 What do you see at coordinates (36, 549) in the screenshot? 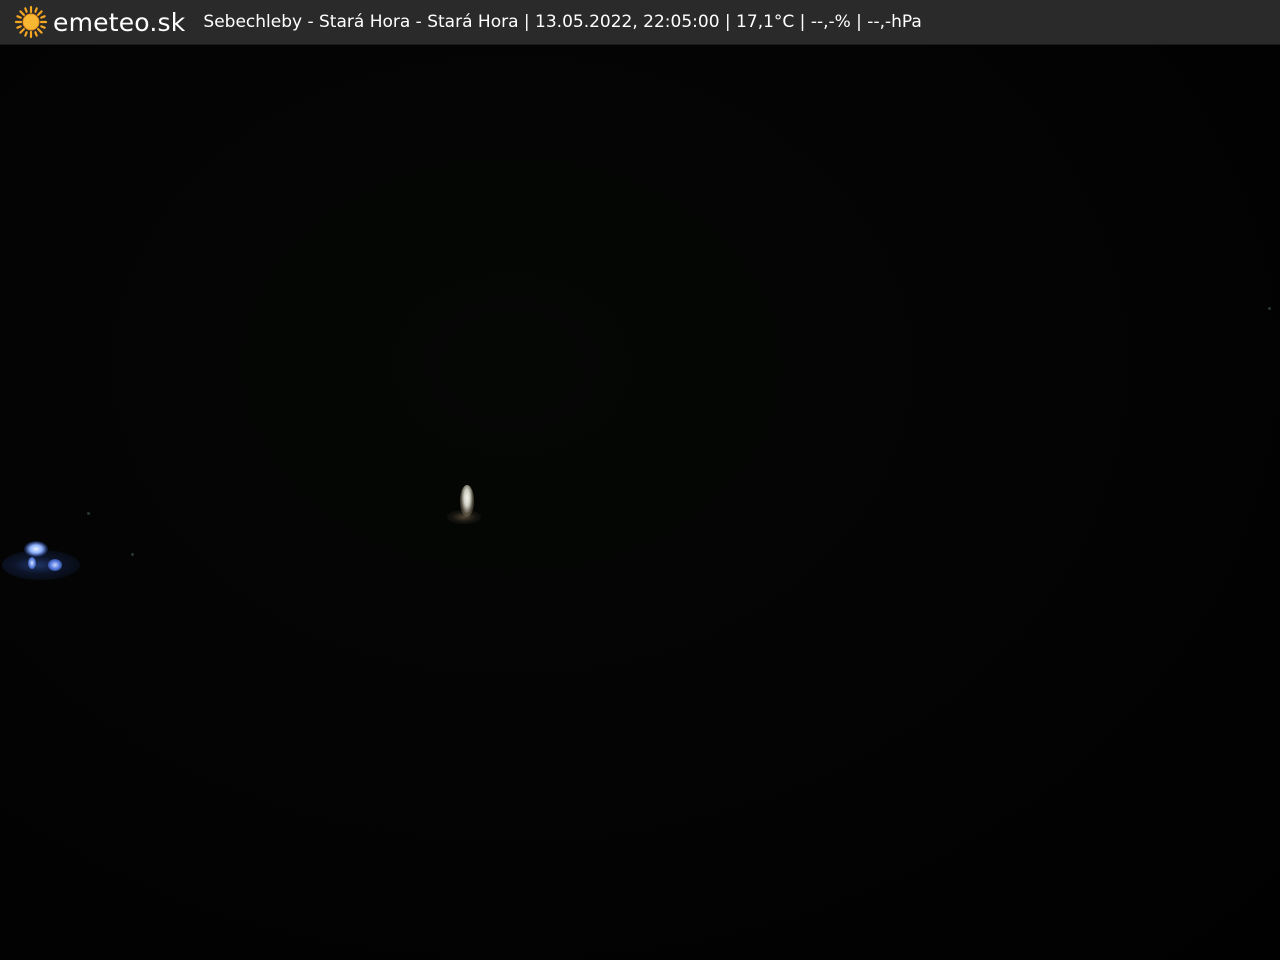
I see `blue-light-cluster` at bounding box center [36, 549].